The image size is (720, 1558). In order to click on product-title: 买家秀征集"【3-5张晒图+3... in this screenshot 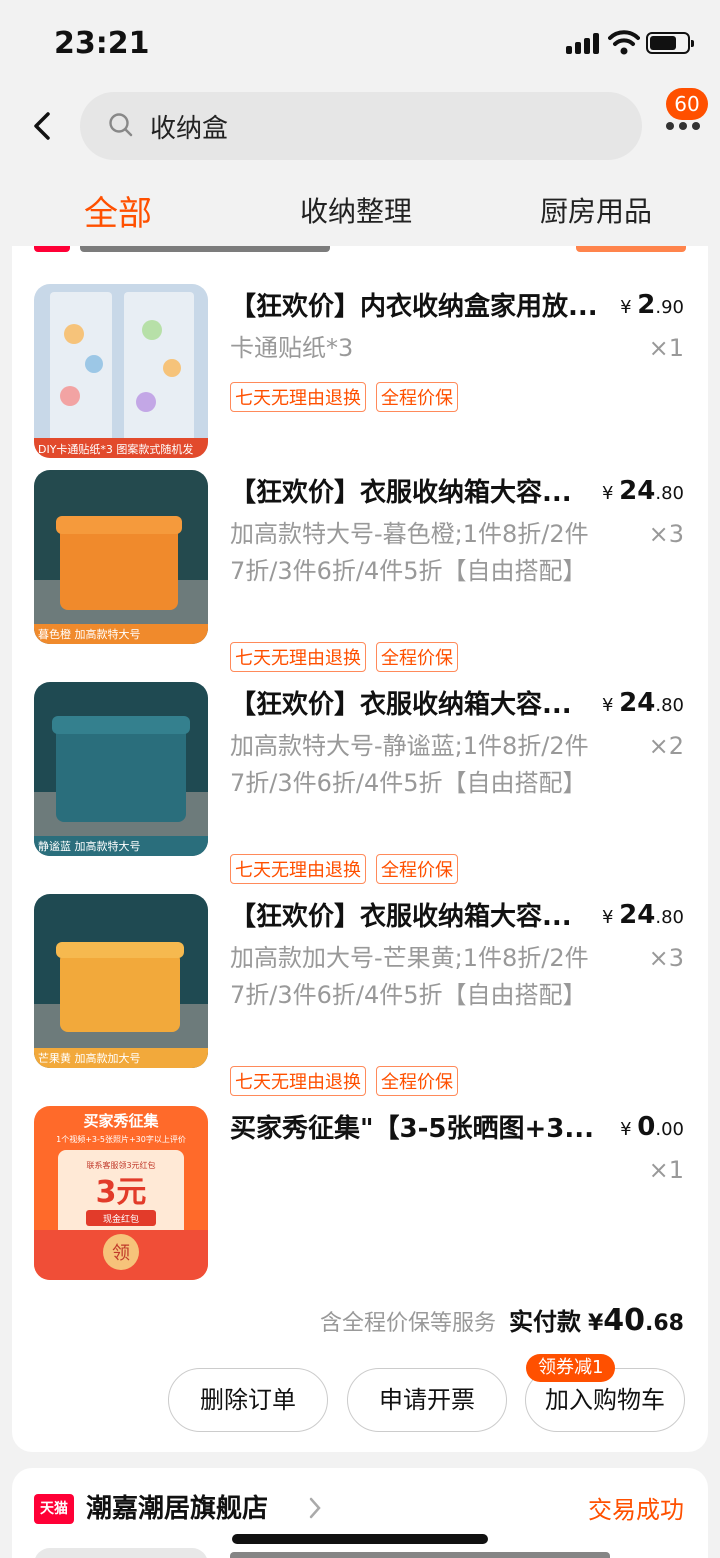, I will do `click(417, 1126)`.